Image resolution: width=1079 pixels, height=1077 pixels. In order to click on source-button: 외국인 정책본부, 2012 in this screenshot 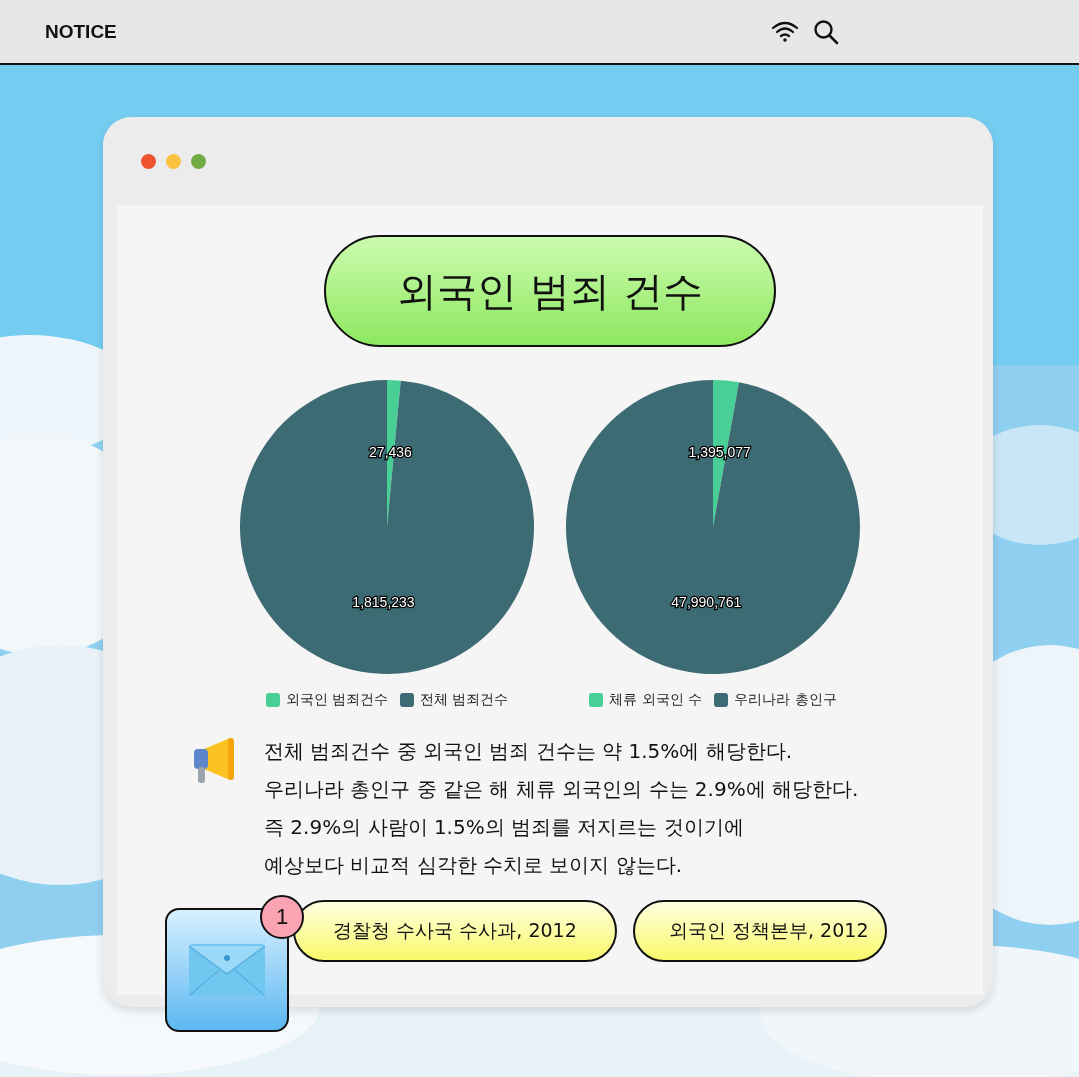, I will do `click(760, 931)`.